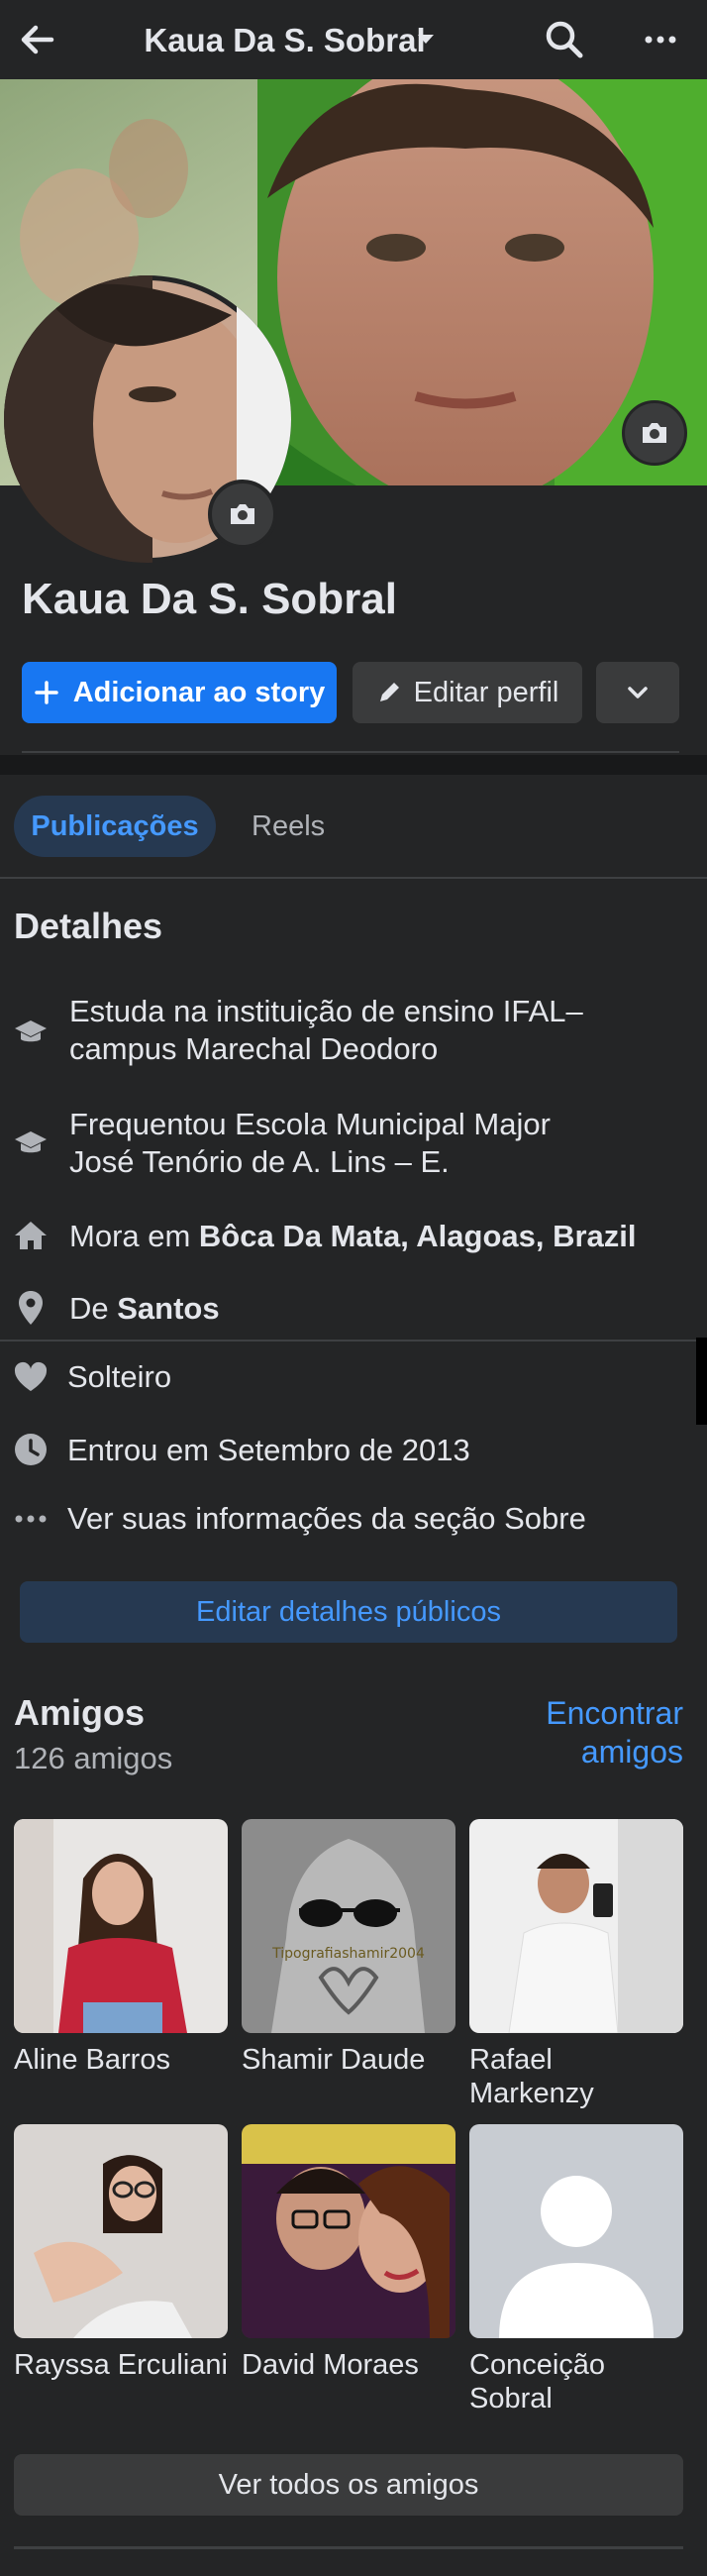 This screenshot has width=707, height=2576. Describe the element at coordinates (353, 1236) in the screenshot. I see `detail-lives-in: Mora em Bôca Da Mata, Alagoas, Brazil` at that location.